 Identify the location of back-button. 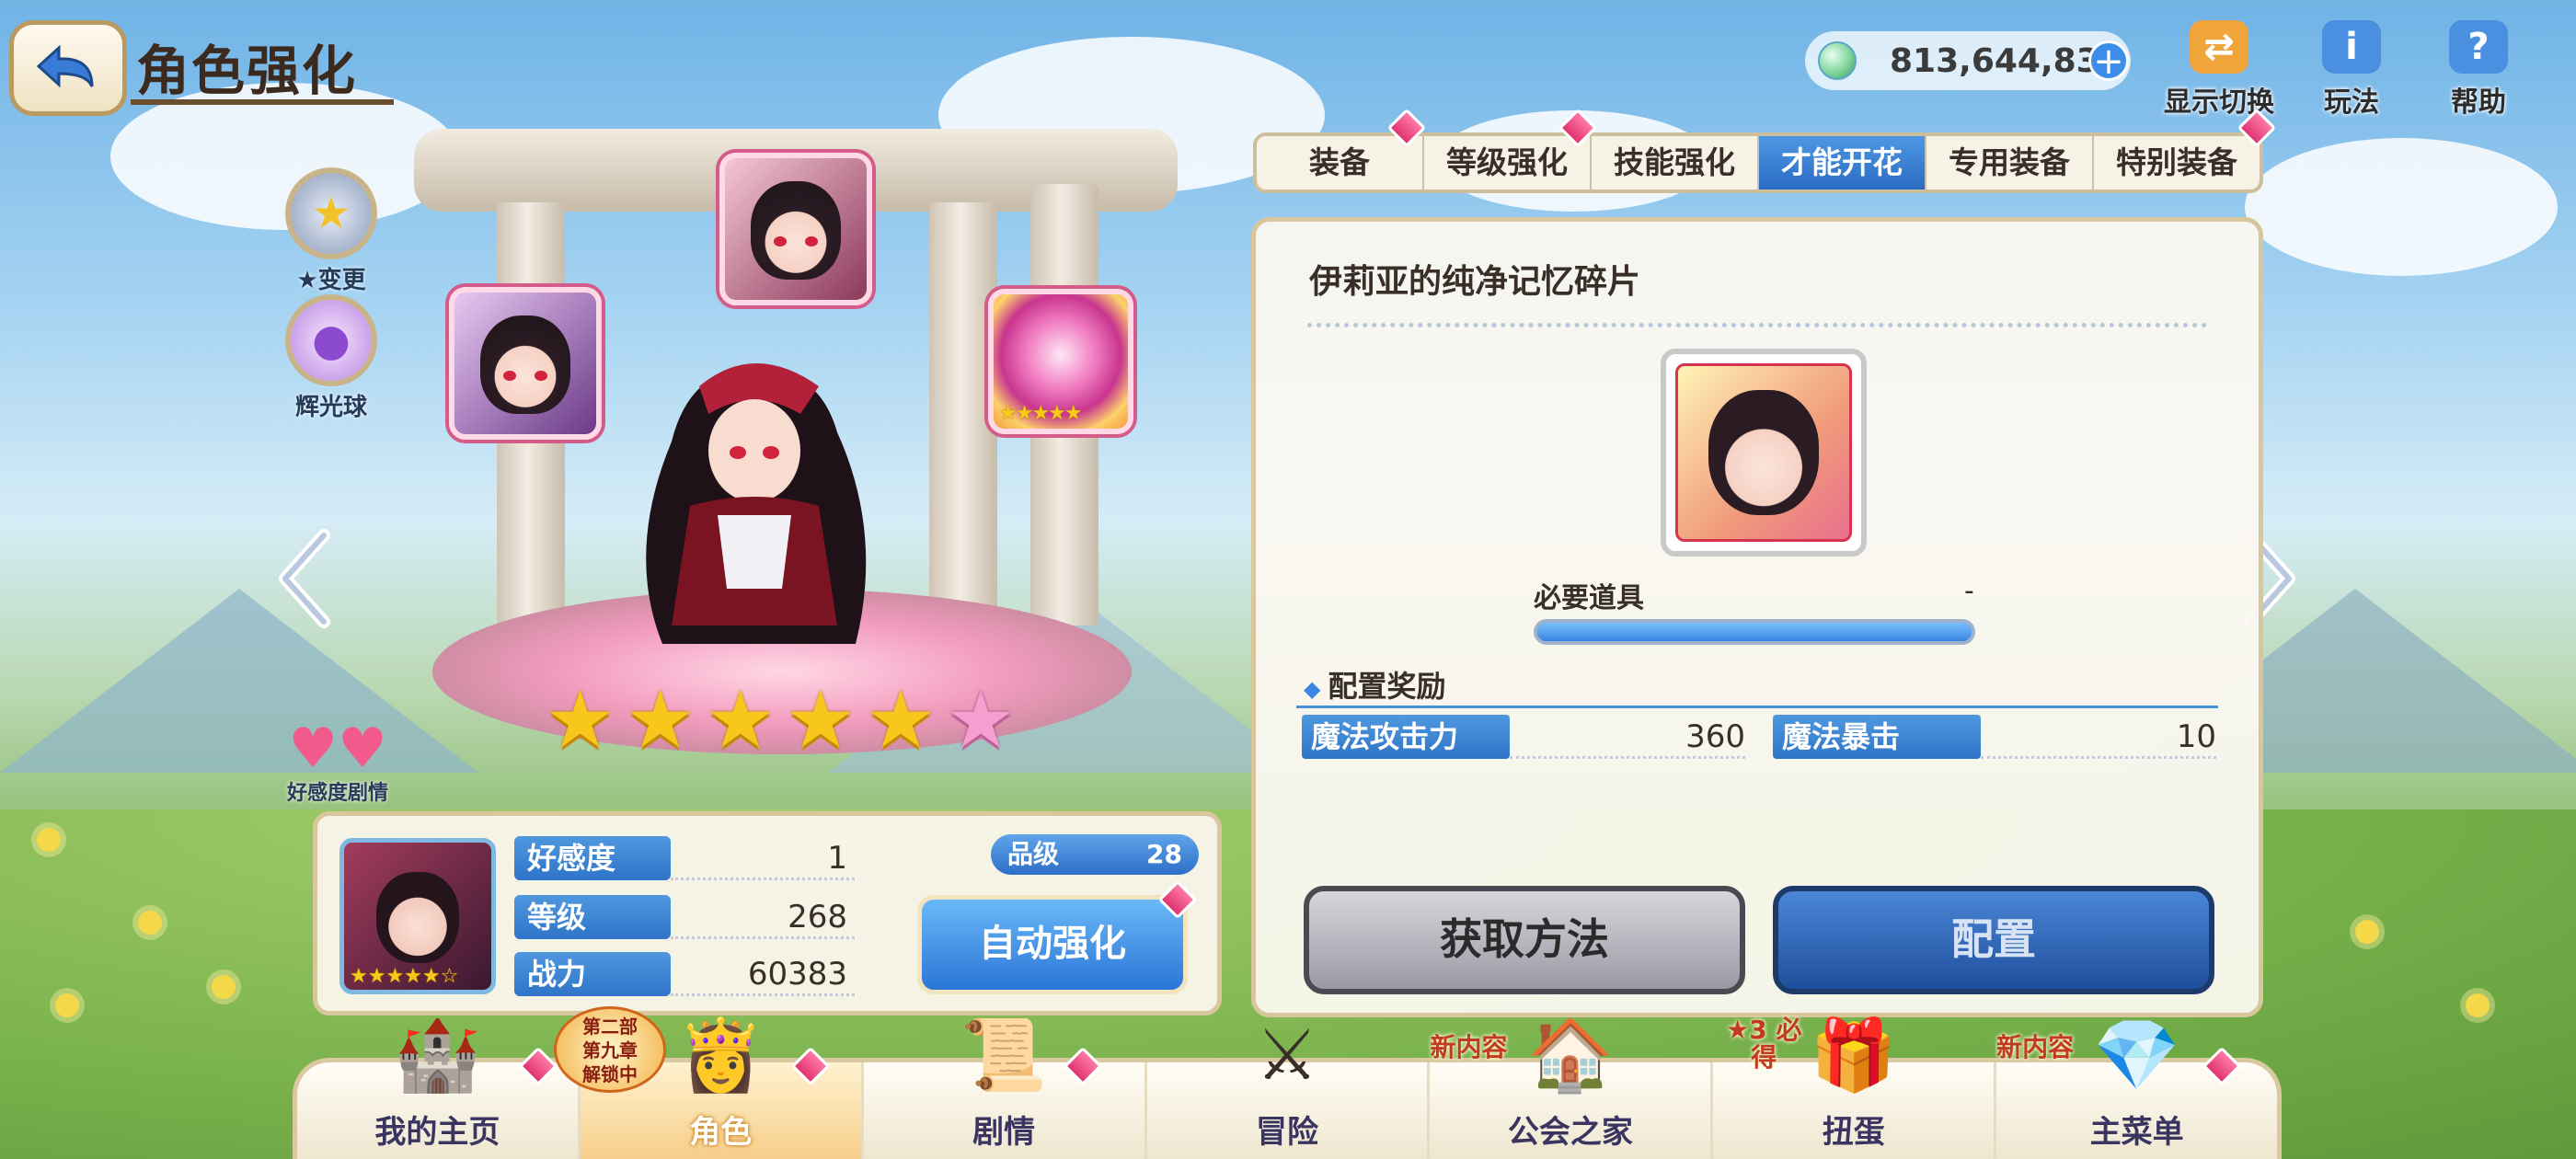
(68, 68).